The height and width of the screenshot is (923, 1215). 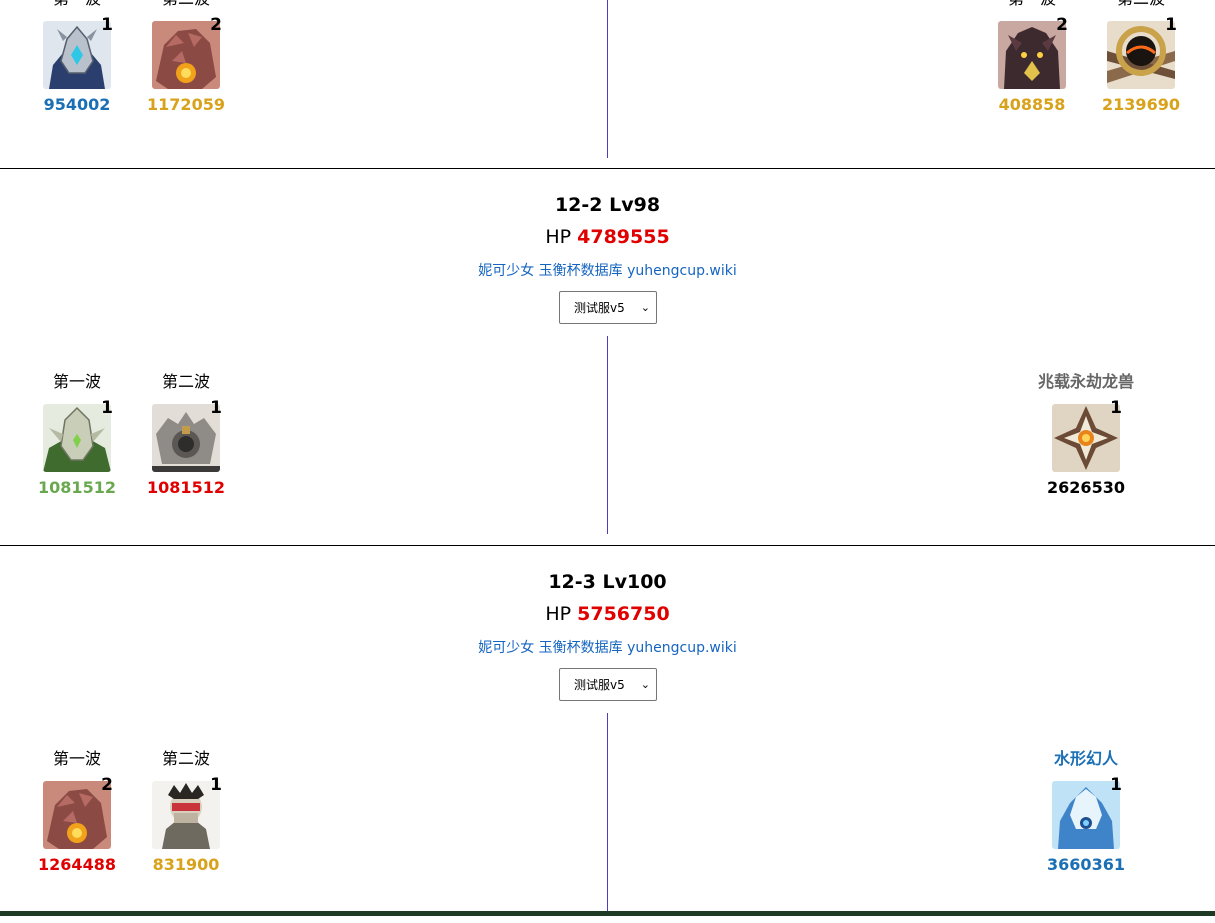 What do you see at coordinates (77, 811) in the screenshot?
I see `enemy-card: 第一波 2 1264488` at bounding box center [77, 811].